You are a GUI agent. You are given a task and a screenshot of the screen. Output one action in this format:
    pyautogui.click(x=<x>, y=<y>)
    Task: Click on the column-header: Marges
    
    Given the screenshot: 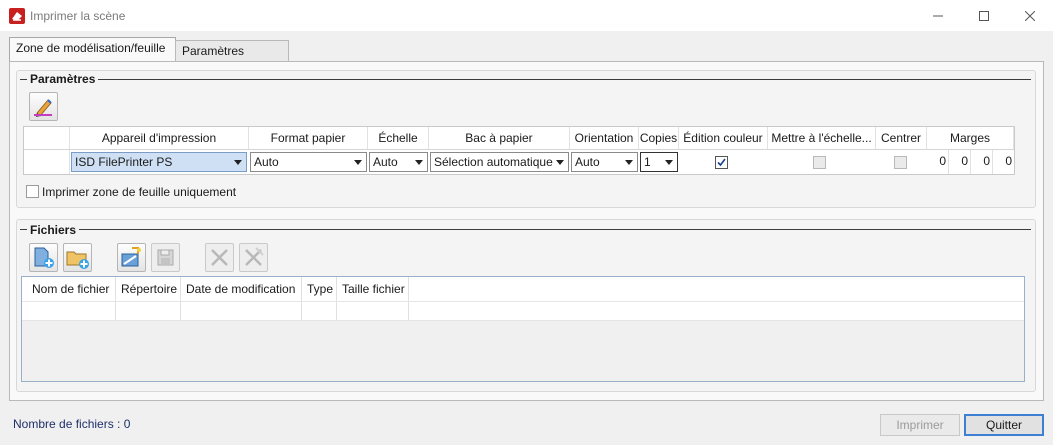 What is the action you would take?
    pyautogui.click(x=970, y=138)
    